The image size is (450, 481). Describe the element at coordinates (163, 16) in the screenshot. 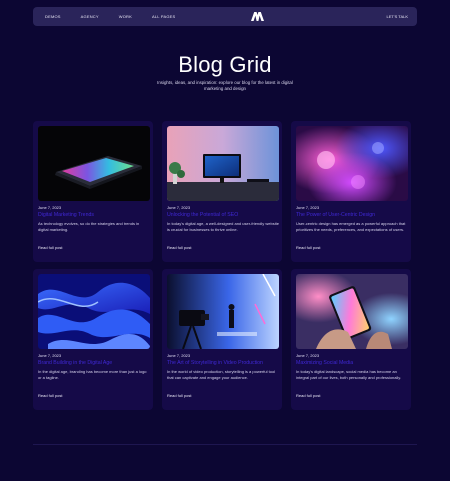

I see `nav-link-all-pages: ALL PAGES` at that location.